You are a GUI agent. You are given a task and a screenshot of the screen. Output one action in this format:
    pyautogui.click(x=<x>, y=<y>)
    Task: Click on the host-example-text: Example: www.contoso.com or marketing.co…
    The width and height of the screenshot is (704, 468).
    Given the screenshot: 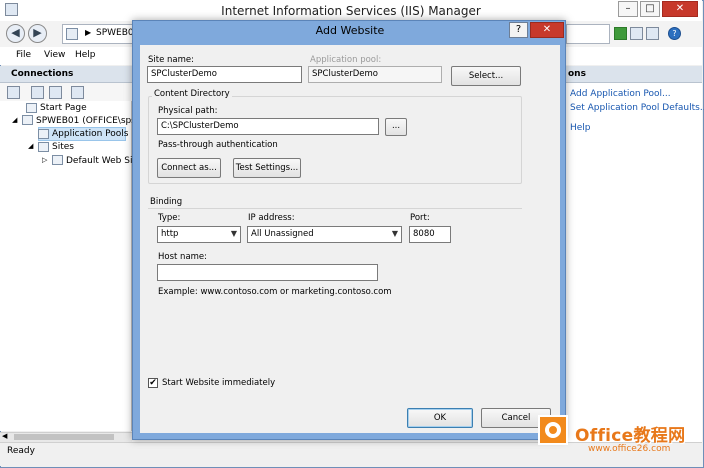 What is the action you would take?
    pyautogui.click(x=275, y=292)
    